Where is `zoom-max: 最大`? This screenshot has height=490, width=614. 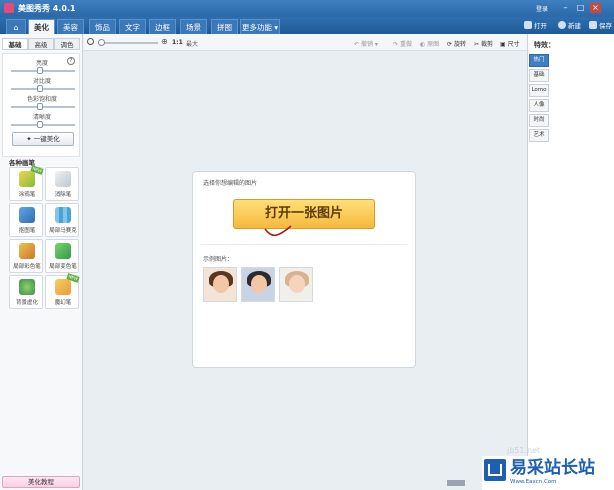 zoom-max: 最大 is located at coordinates (192, 43).